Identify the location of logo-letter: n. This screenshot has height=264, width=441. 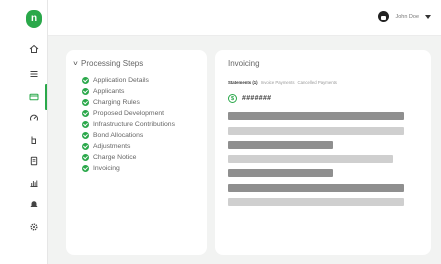
(34, 18).